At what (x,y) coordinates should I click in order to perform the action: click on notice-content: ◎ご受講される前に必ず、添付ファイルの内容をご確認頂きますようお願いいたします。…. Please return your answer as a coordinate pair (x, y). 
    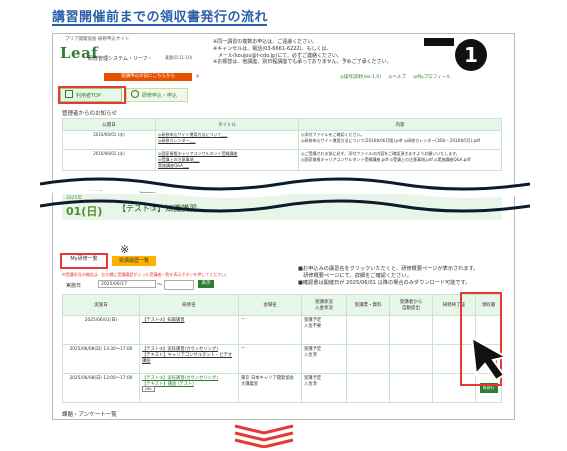
    Looking at the image, I should click on (400, 160).